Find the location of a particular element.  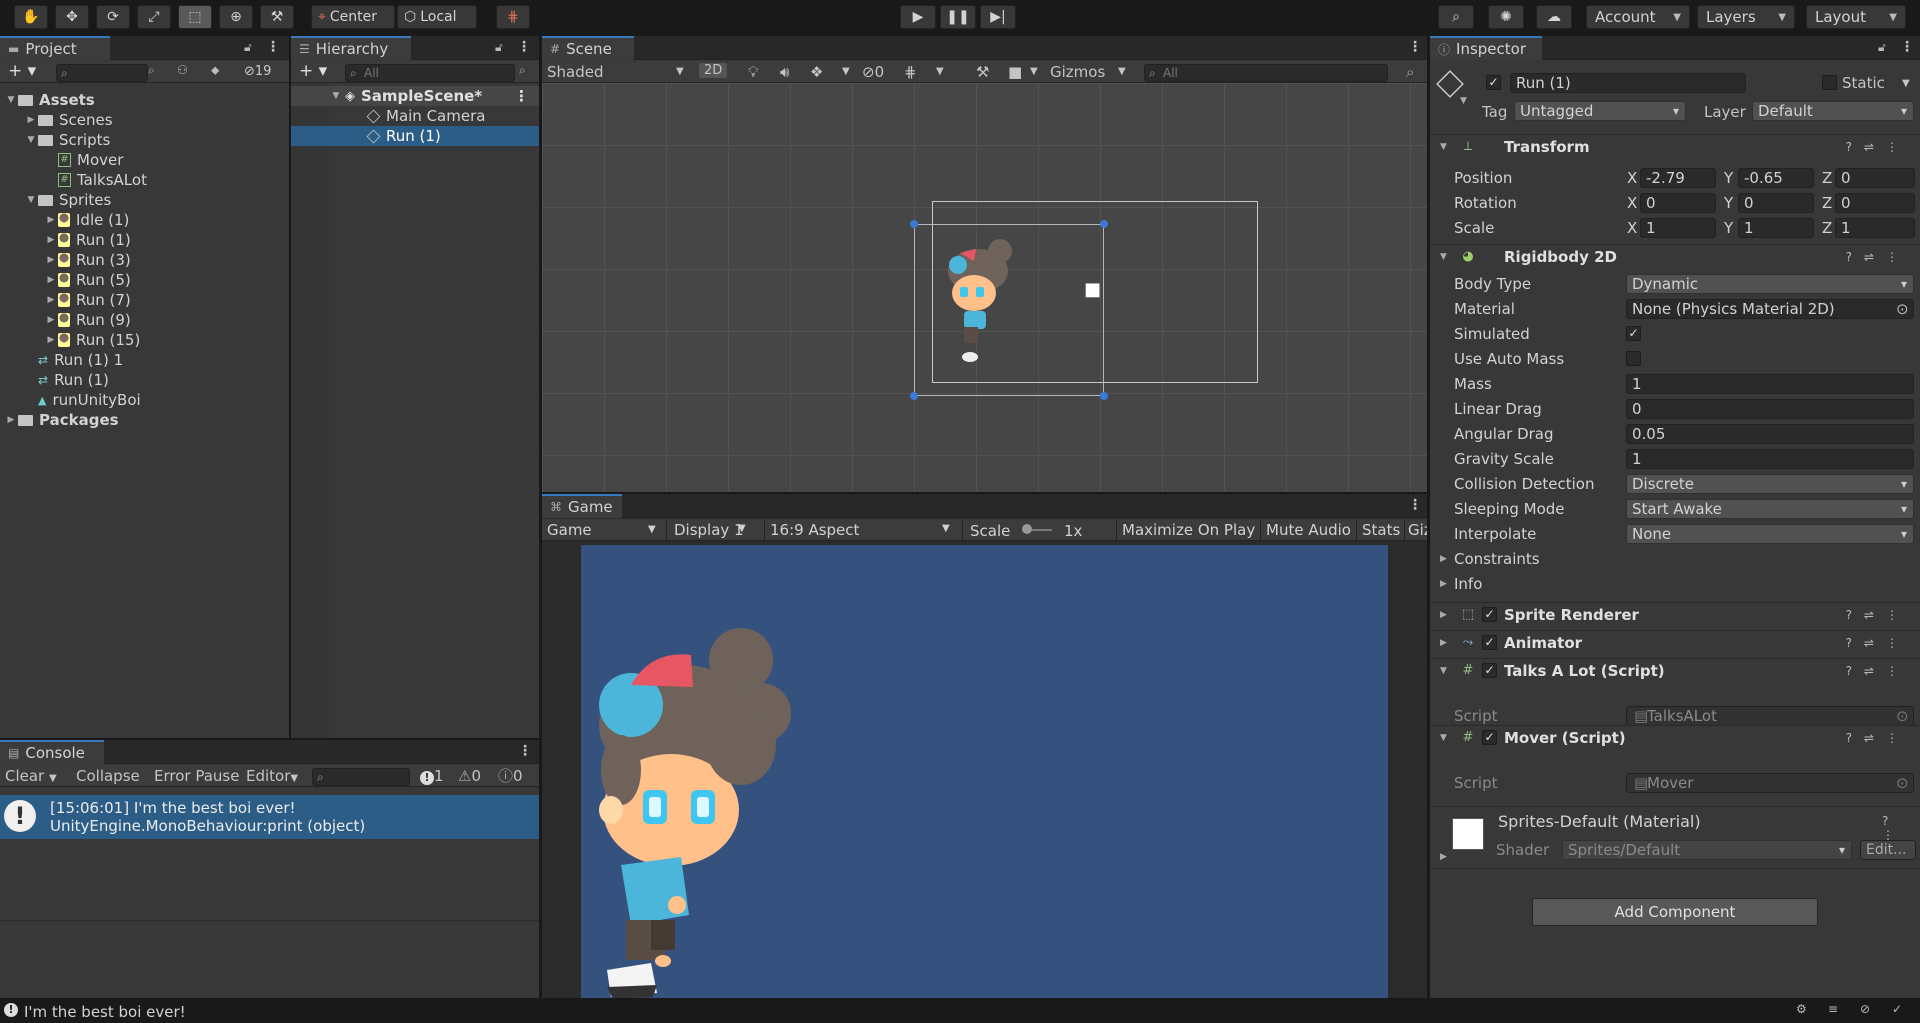

create-plus-icon: + ▾ is located at coordinates (313, 71).